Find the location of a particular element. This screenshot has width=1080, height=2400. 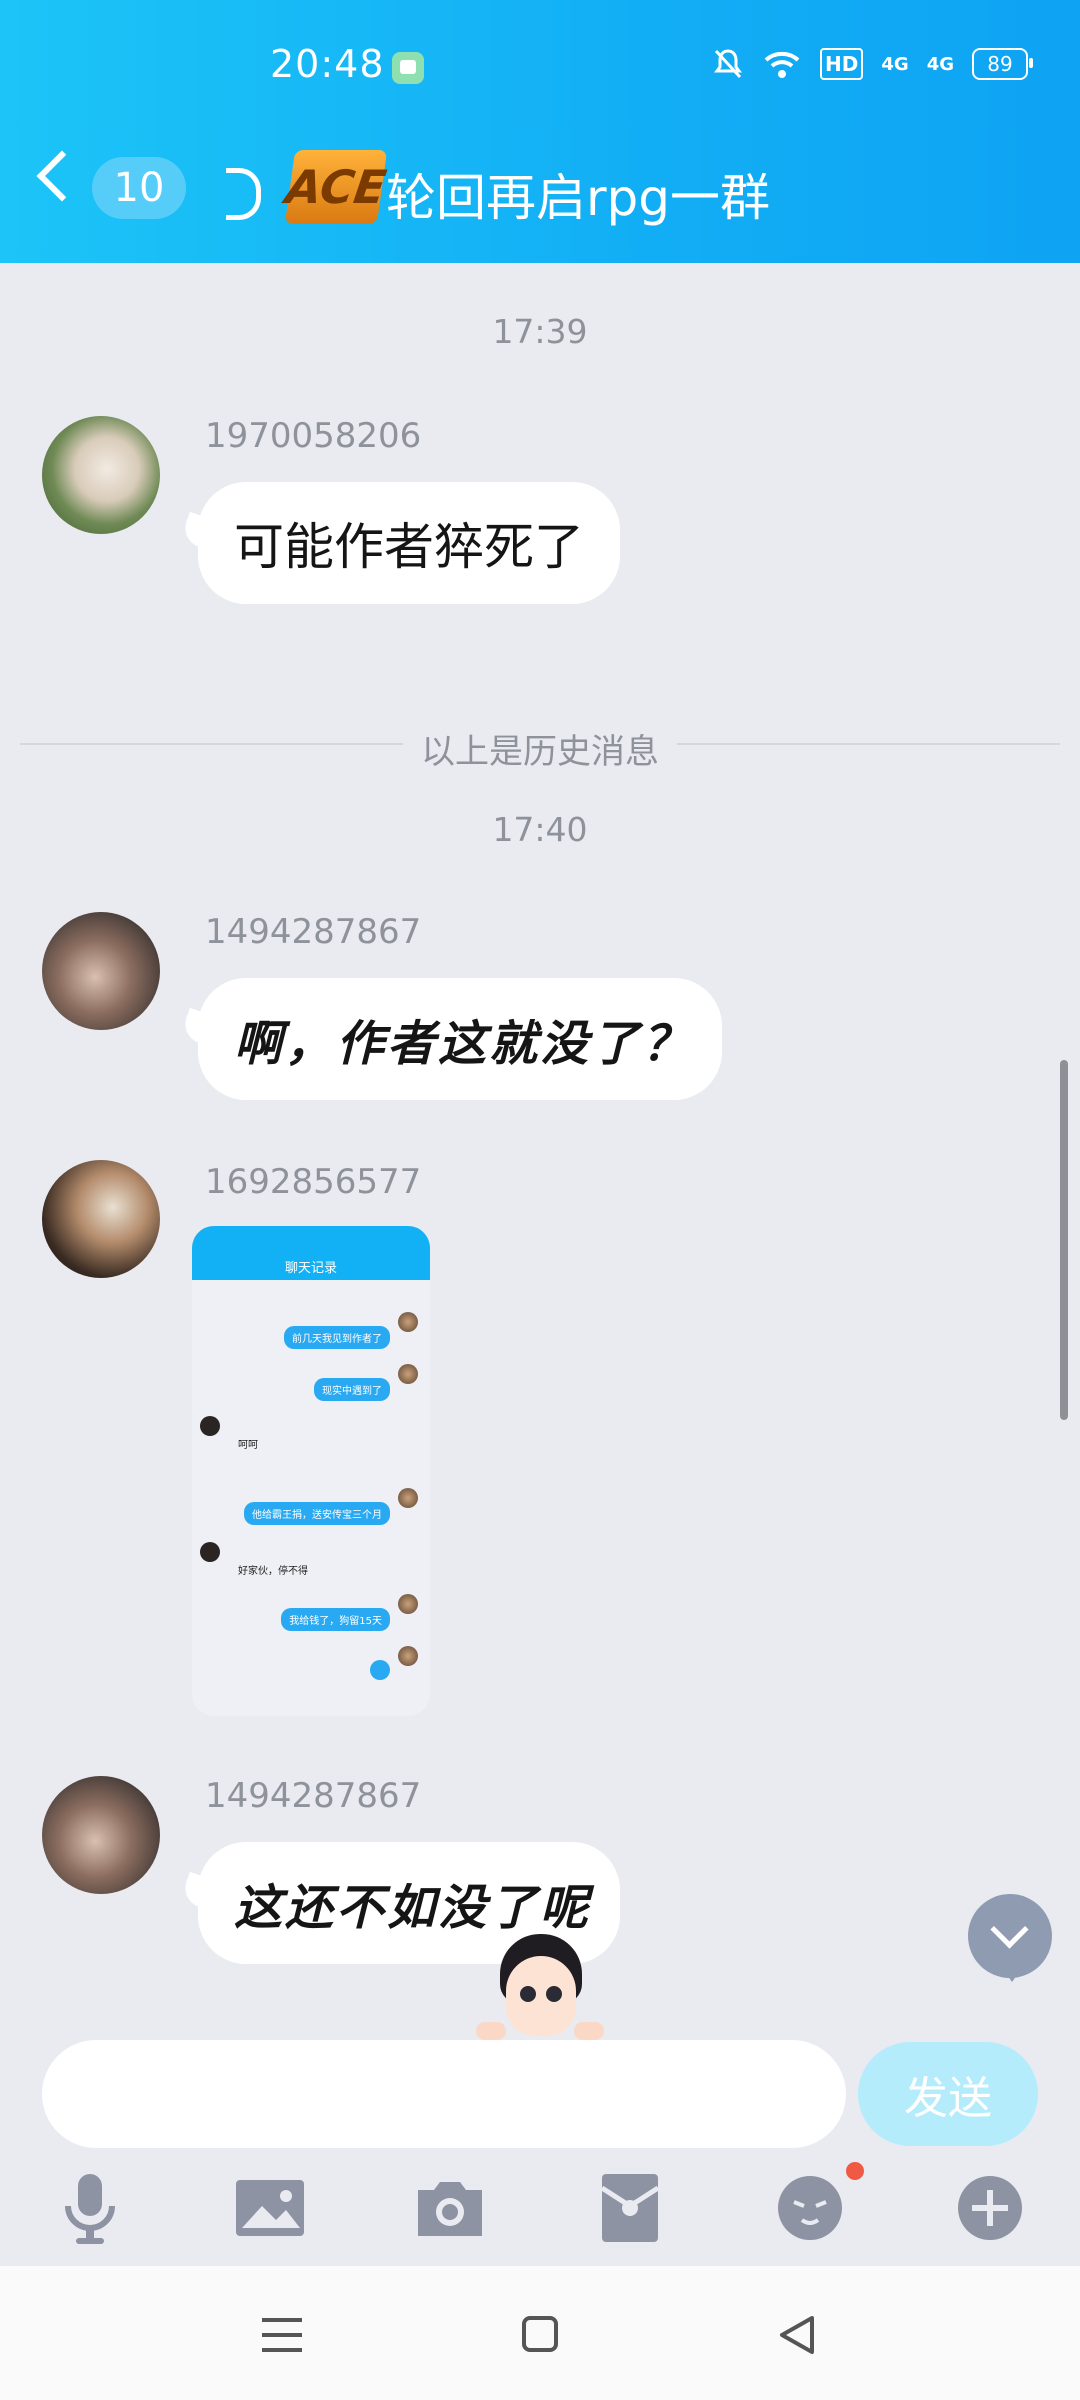

sender-id: 1970058206 is located at coordinates (313, 436).